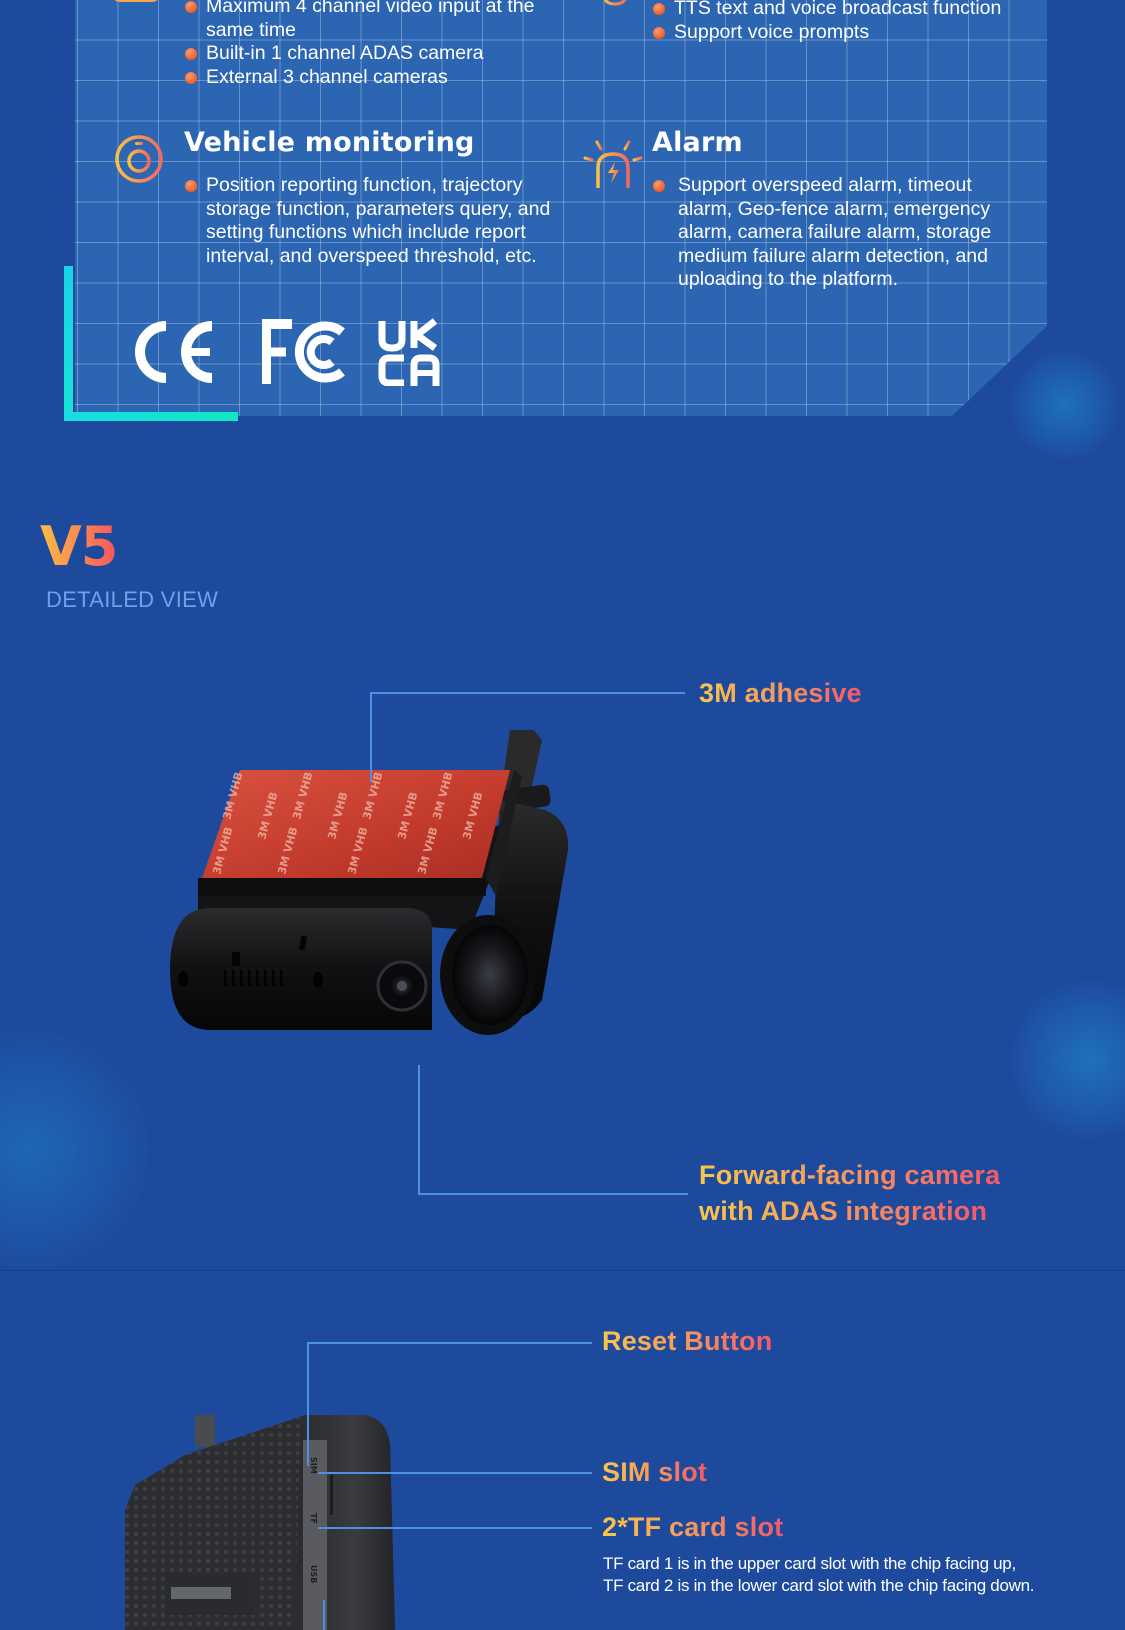 The height and width of the screenshot is (1630, 1125). Describe the element at coordinates (303, 352) in the screenshot. I see `fcc-certification-icon` at that location.